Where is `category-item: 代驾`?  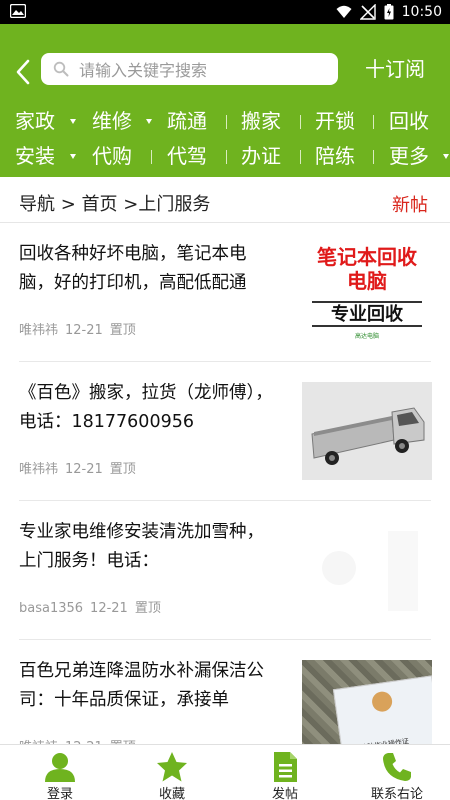 category-item: 代驾 is located at coordinates (187, 156).